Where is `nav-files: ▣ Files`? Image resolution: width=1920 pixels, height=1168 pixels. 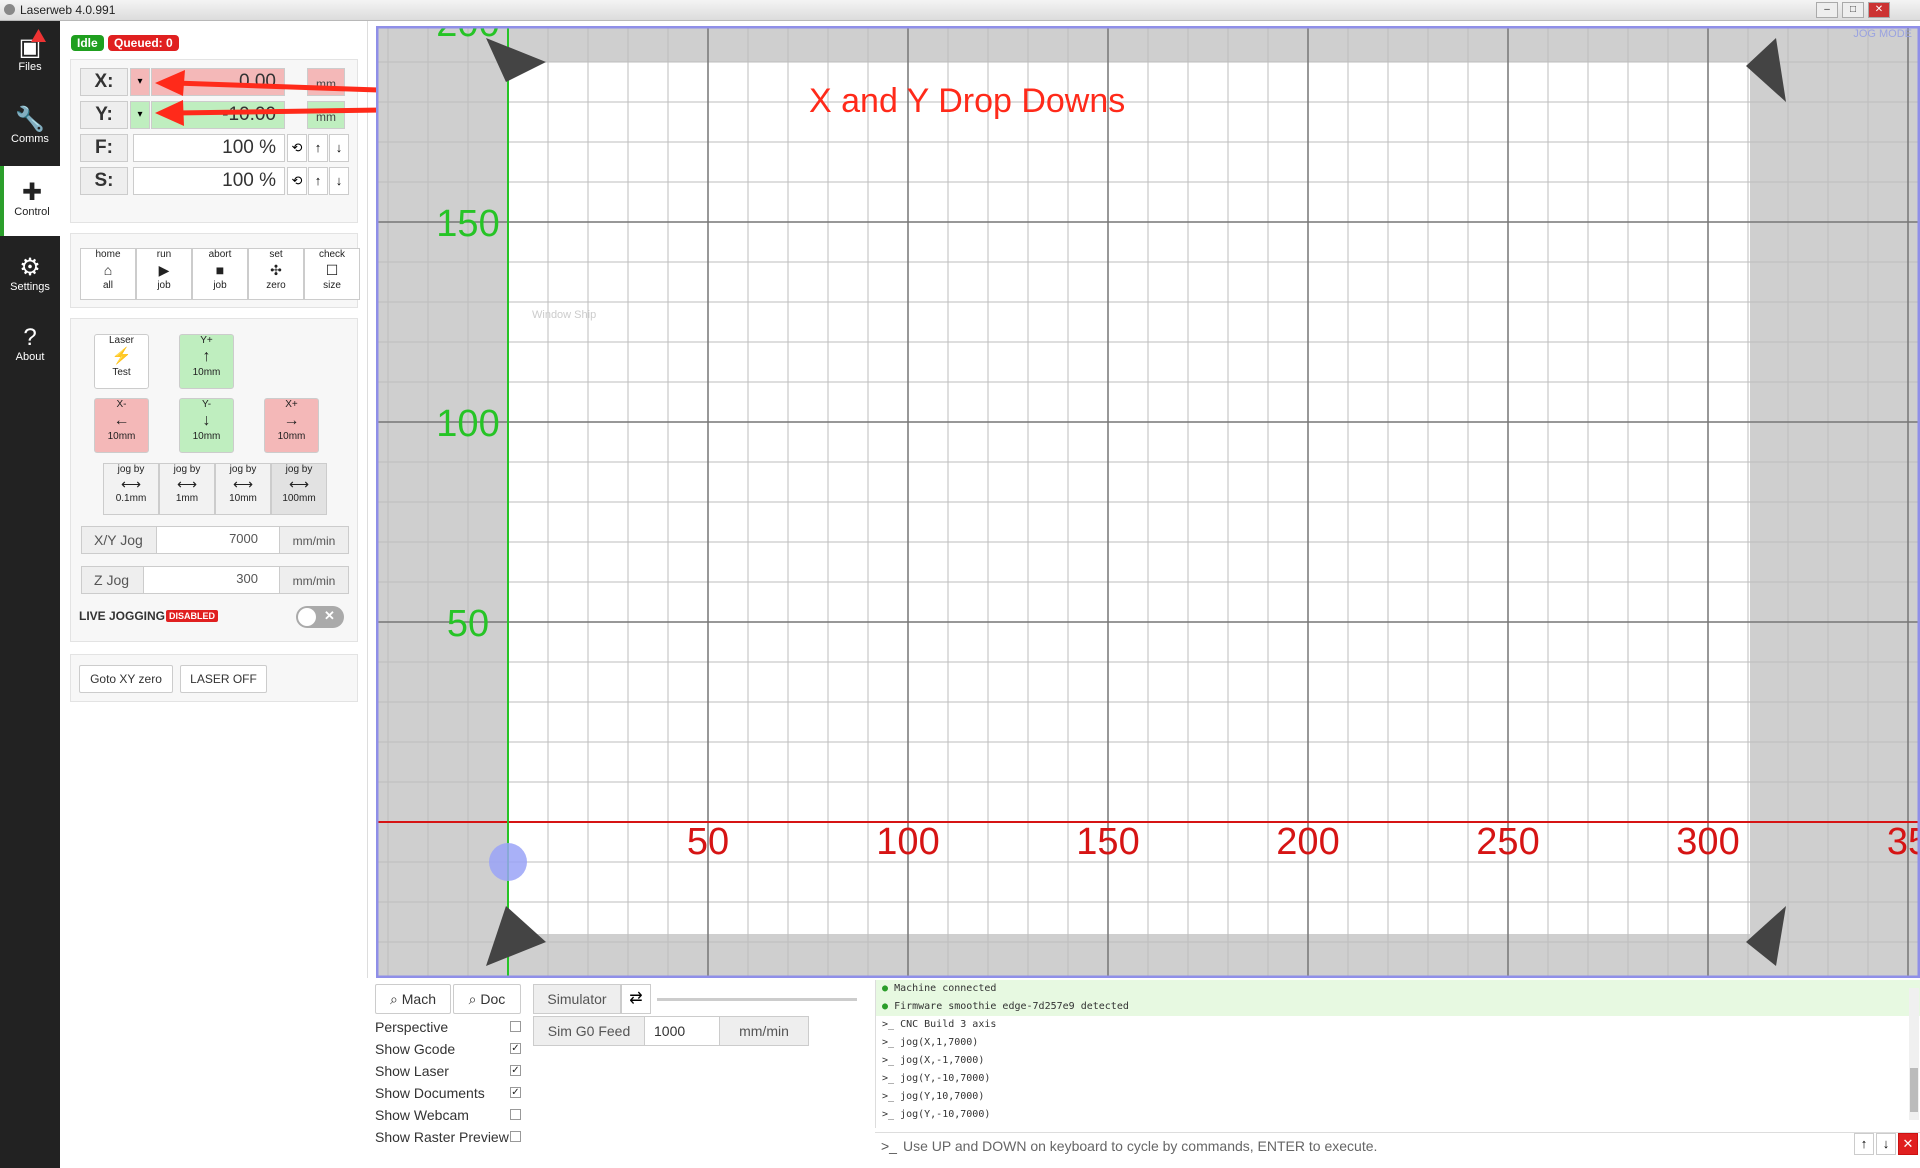 nav-files: ▣ Files is located at coordinates (30, 56).